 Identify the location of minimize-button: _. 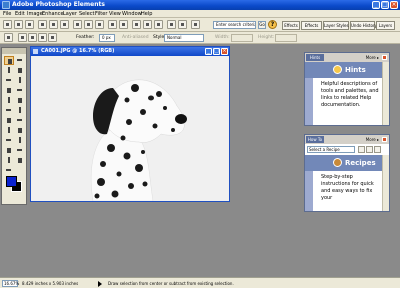
(376, 5).